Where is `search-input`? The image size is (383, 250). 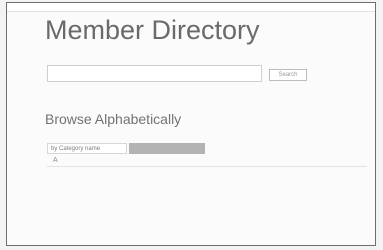
search-input is located at coordinates (154, 73).